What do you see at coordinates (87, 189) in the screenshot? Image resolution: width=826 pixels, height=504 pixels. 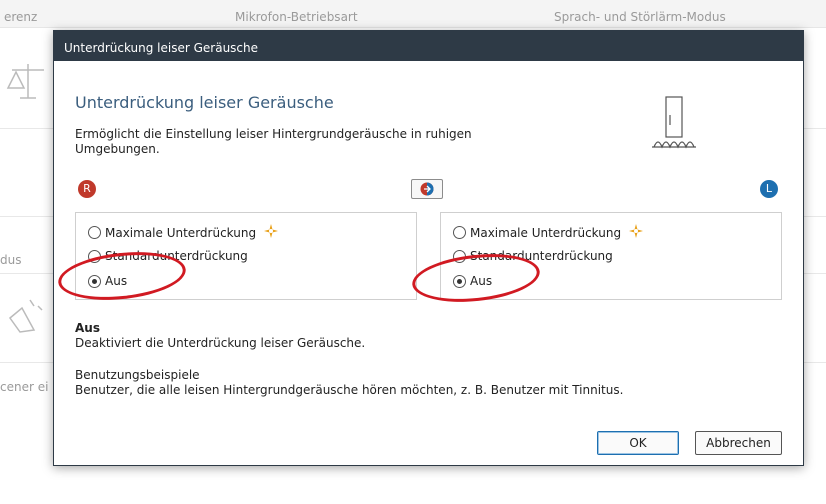 I see `right-ear-badge: R` at bounding box center [87, 189].